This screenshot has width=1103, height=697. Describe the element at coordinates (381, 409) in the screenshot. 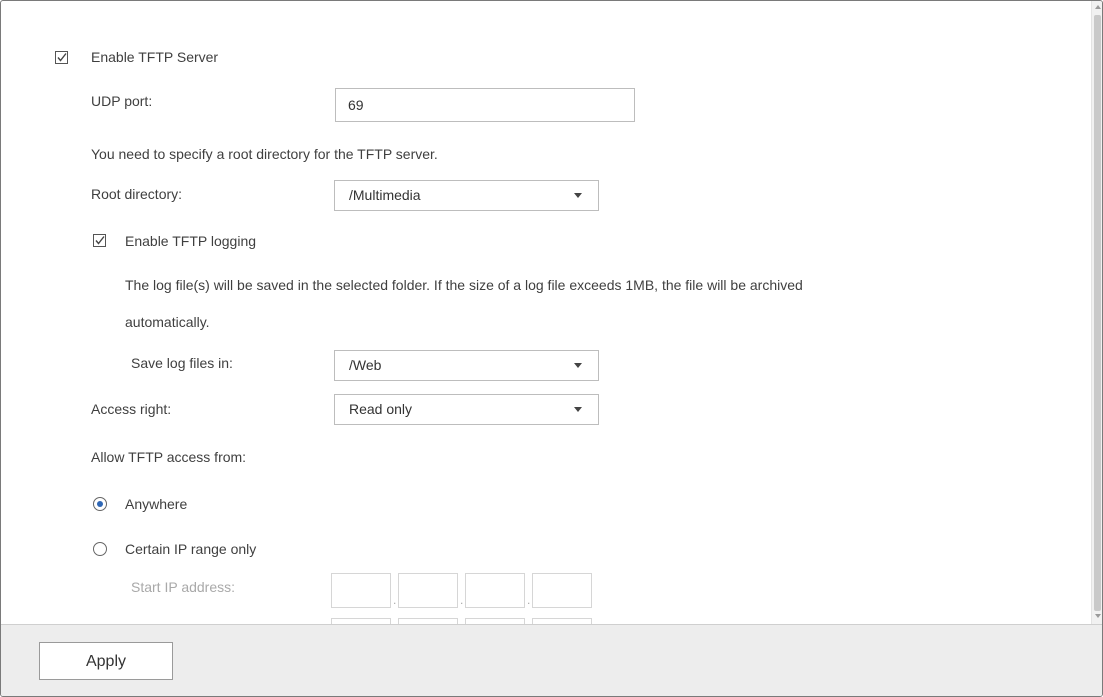

I see `access-right-value: Read only` at that location.